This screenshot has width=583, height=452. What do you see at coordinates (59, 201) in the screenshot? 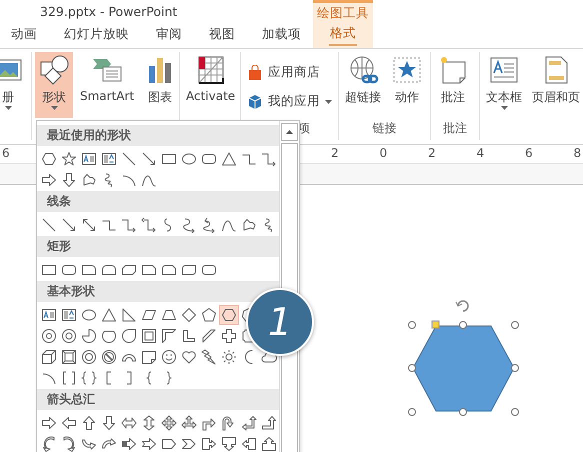
I see `section-title: 线条` at bounding box center [59, 201].